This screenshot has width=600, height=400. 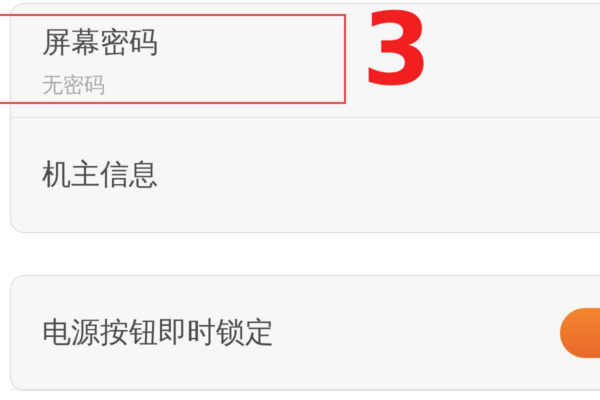 I want to click on setting-title: 机主信息, so click(x=100, y=174).